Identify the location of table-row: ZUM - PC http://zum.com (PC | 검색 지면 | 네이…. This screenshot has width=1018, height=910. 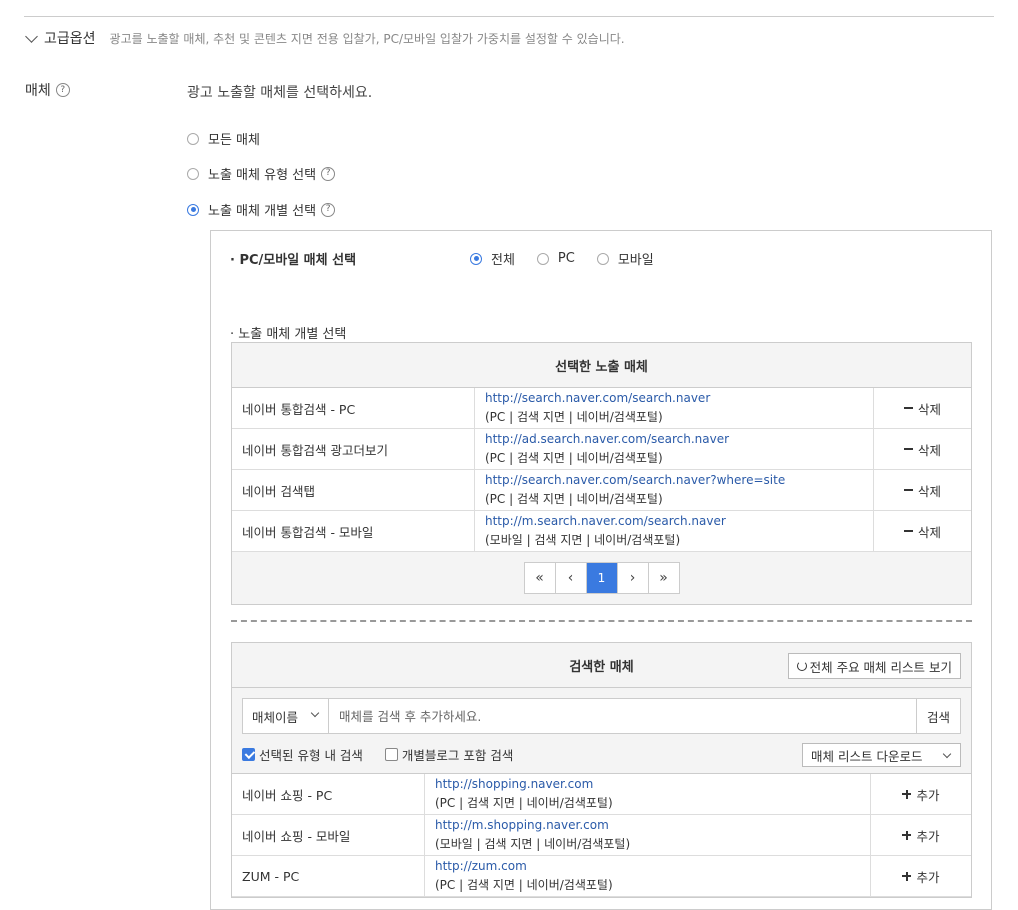
(601, 876).